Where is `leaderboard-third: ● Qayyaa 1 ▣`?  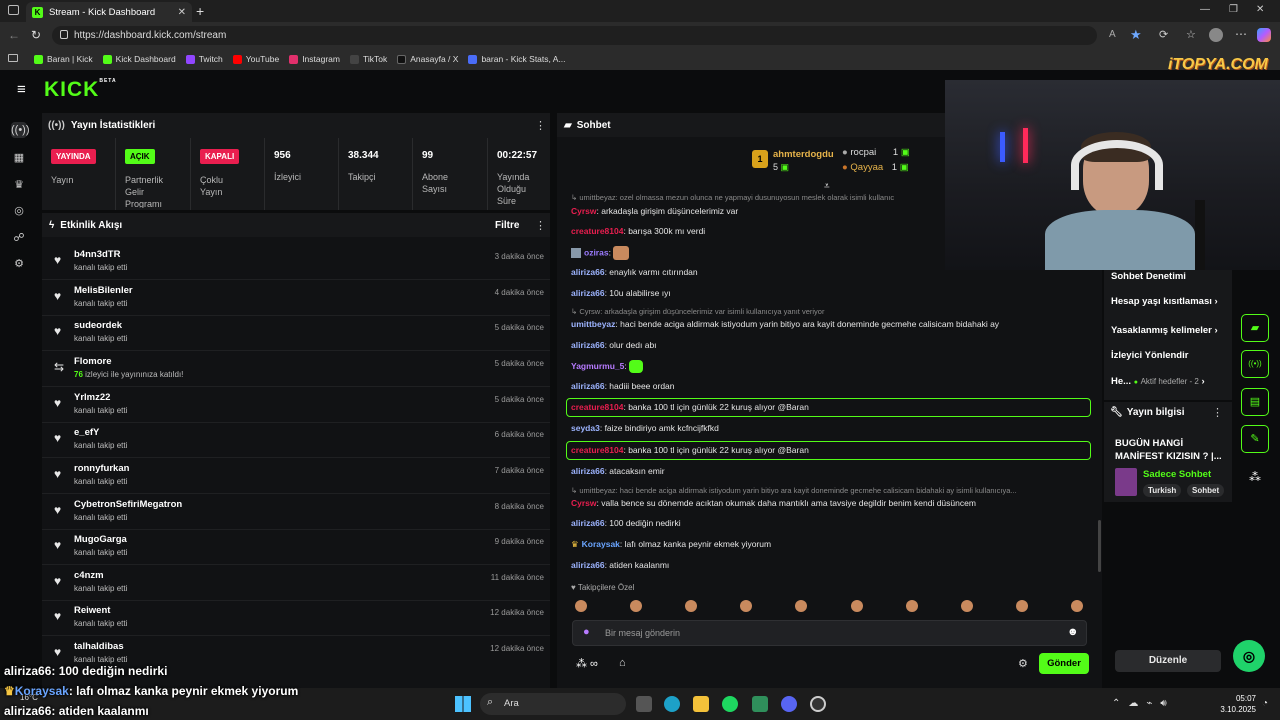 leaderboard-third: ● Qayyaa 1 ▣ is located at coordinates (875, 167).